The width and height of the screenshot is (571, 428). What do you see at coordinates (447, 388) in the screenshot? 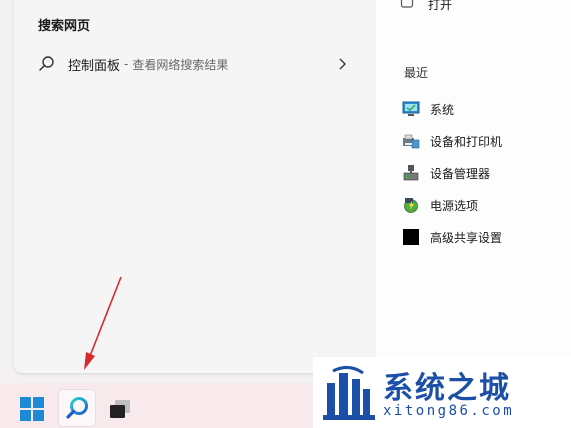
I see `watermark-title: 系统之城` at bounding box center [447, 388].